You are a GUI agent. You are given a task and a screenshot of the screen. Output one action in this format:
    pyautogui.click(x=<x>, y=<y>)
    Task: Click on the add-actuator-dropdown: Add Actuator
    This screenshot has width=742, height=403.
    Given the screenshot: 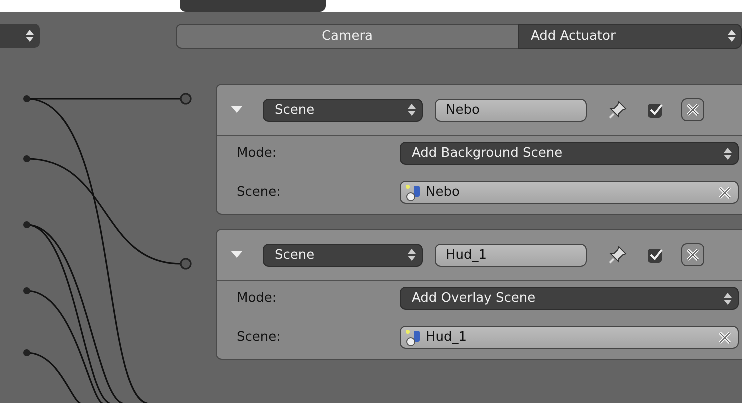 What is the action you would take?
    pyautogui.click(x=630, y=36)
    